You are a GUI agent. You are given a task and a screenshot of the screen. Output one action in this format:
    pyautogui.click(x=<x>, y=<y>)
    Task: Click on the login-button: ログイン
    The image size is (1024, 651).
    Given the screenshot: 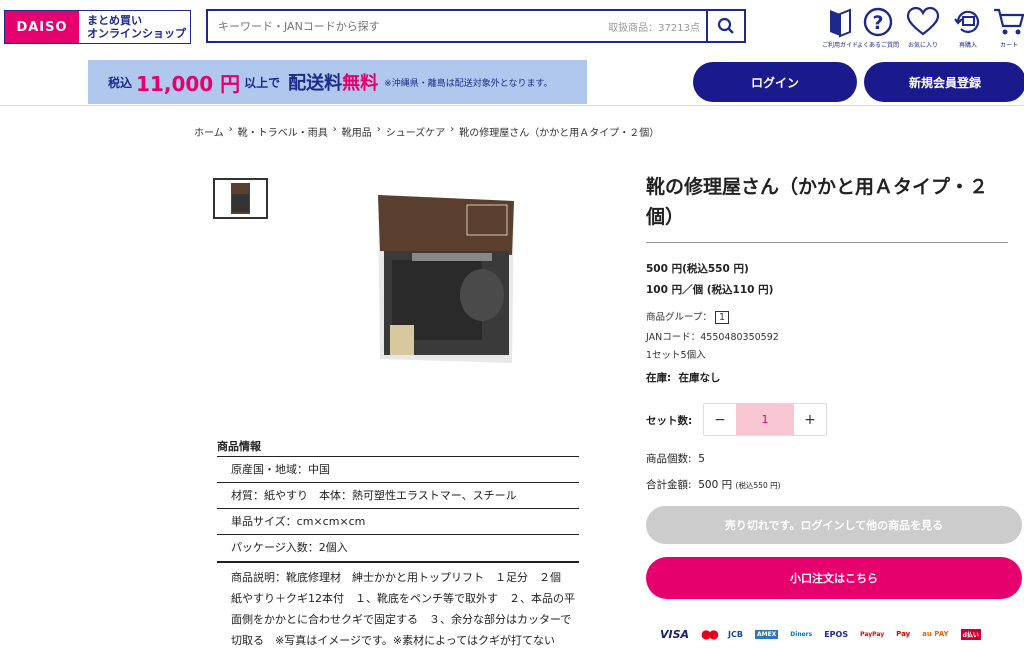 What is the action you would take?
    pyautogui.click(x=775, y=82)
    